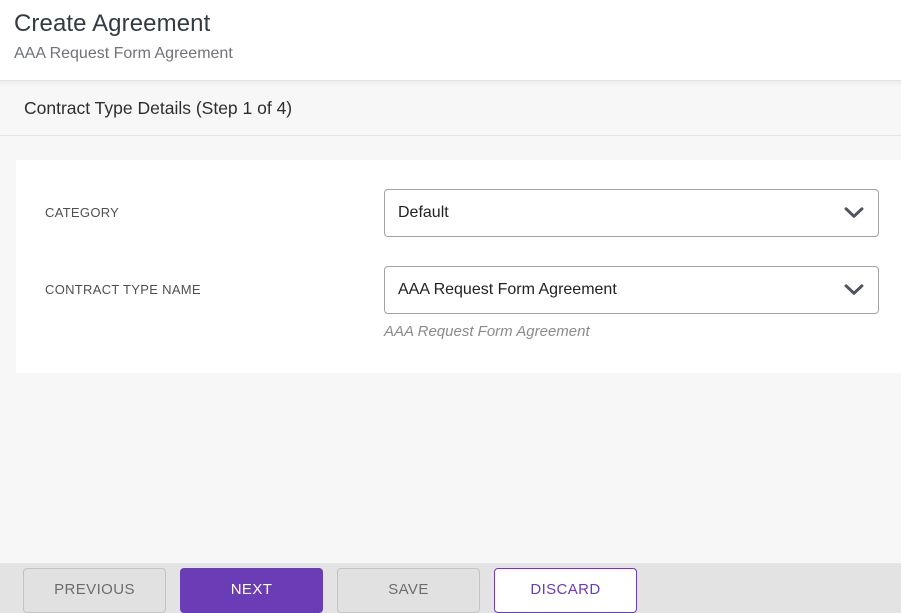 The image size is (901, 613). Describe the element at coordinates (123, 289) in the screenshot. I see `contract-type-name-label: CONTRACT TYPE NAME` at that location.